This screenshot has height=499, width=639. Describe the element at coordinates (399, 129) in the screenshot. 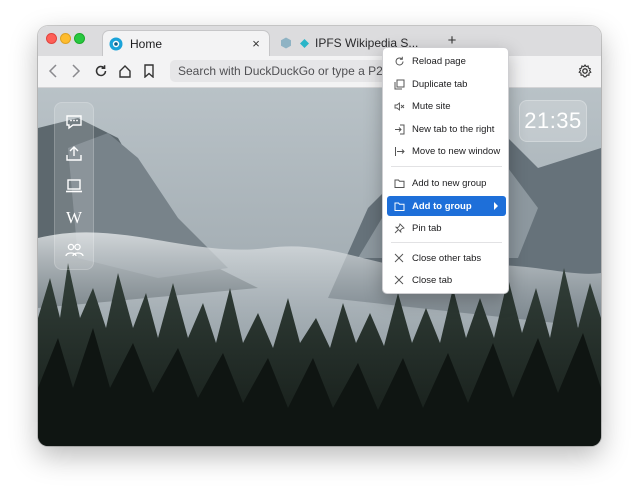

I see `new-tab-right-icon` at that location.